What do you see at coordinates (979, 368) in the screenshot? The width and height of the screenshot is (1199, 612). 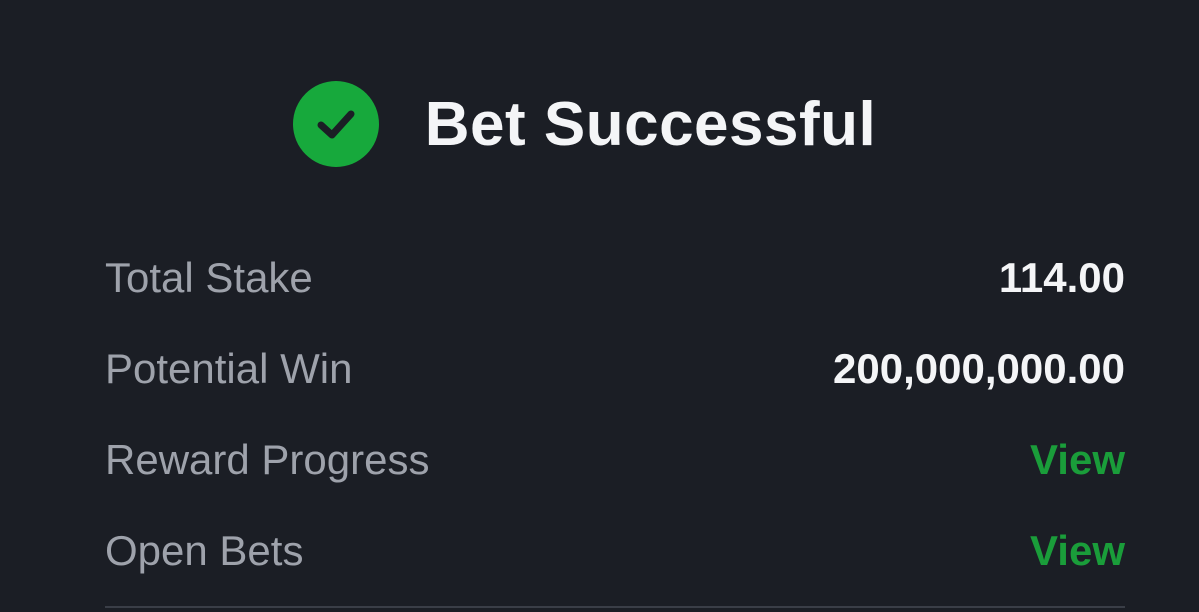 I see `potential-win-value: 200,000,000.00` at bounding box center [979, 368].